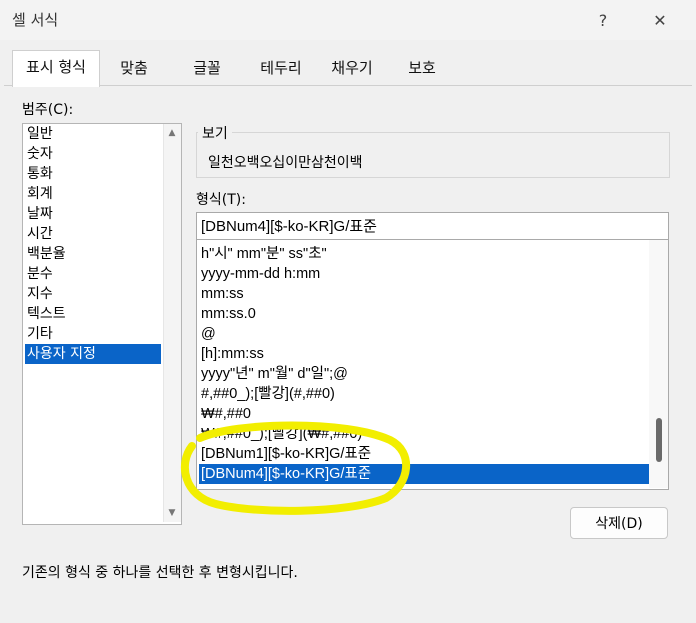  I want to click on category-item: 숫자, so click(93, 154).